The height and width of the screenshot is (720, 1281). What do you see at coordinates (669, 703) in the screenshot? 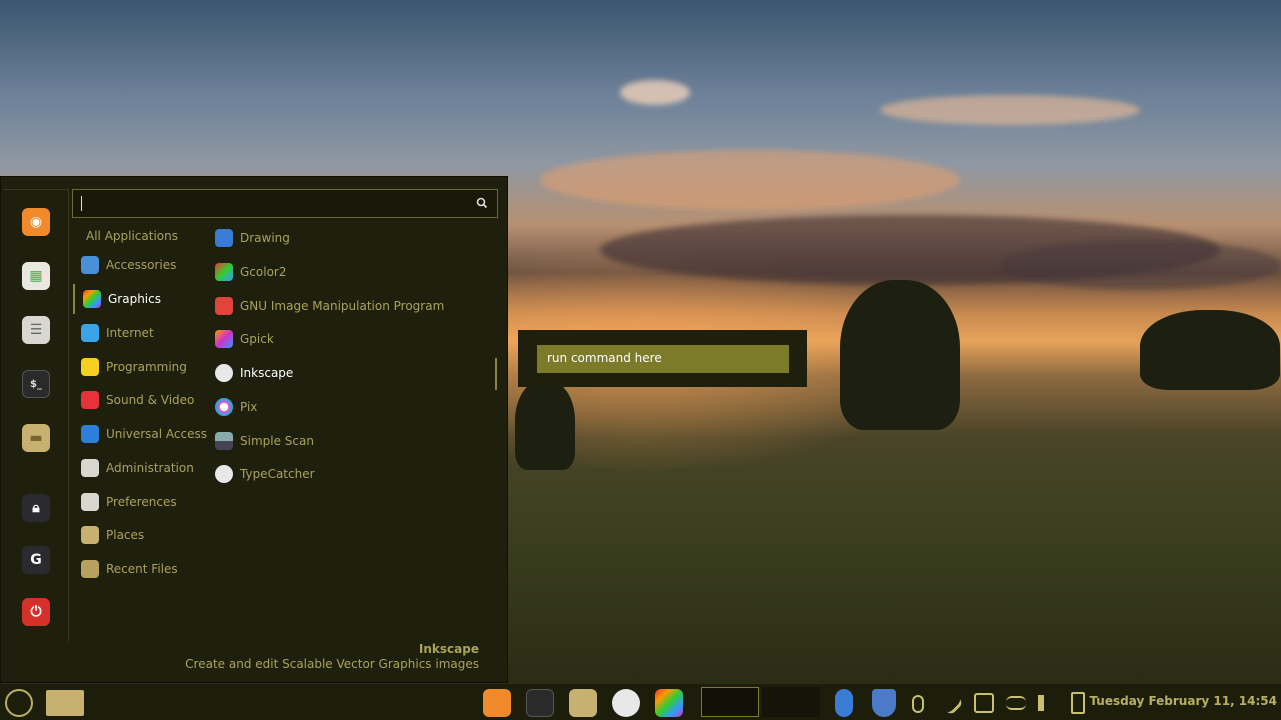
I see `graphics-app-icon` at bounding box center [669, 703].